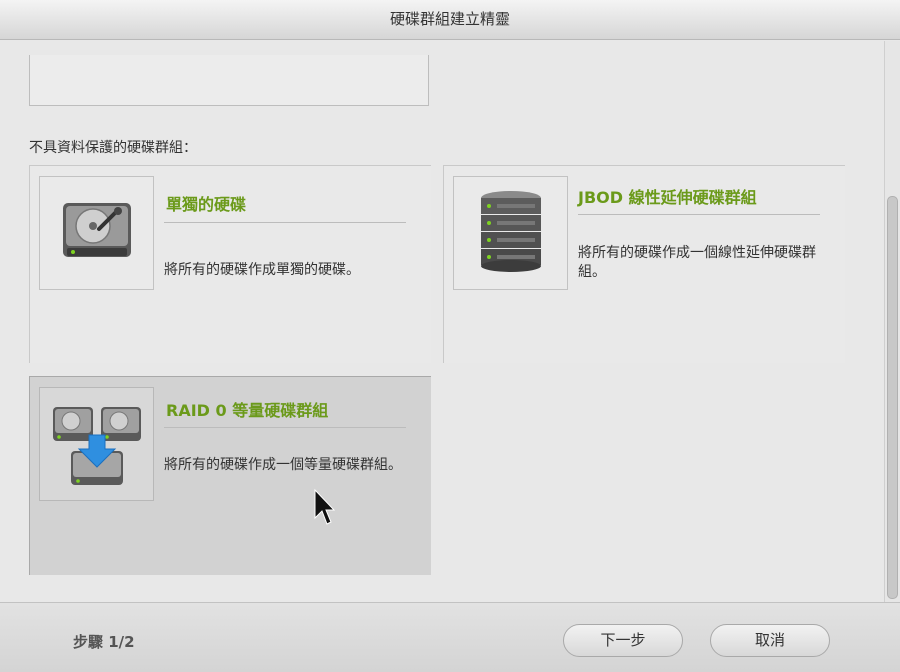  I want to click on option-single-disk: 單獨的硬碟 將所有的硬碟作成單獨的硬碟。, so click(230, 264).